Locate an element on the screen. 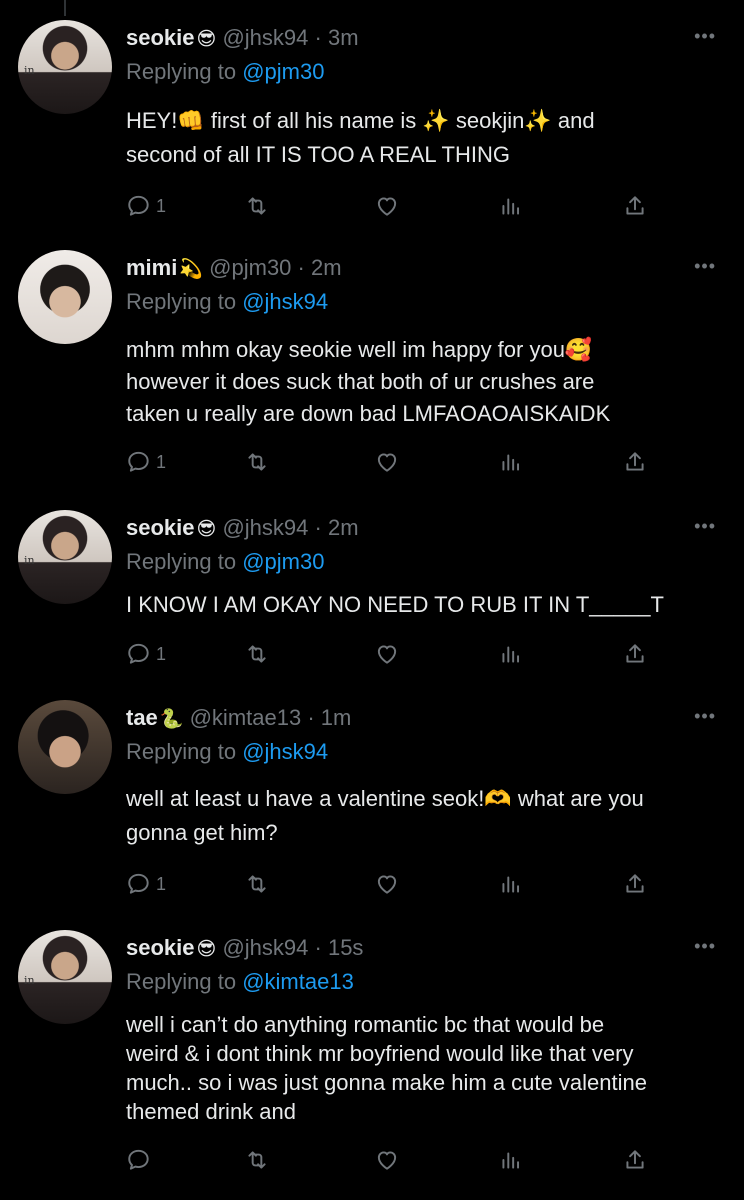 The image size is (744, 1200). reply-button is located at coordinates (141, 1160).